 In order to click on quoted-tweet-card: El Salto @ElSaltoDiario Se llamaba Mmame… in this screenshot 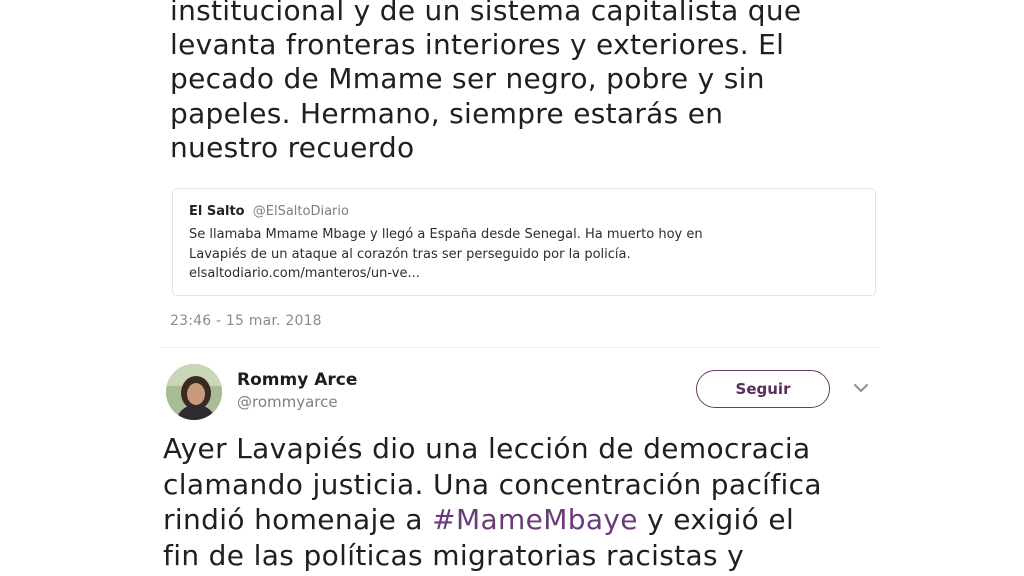, I will do `click(524, 242)`.